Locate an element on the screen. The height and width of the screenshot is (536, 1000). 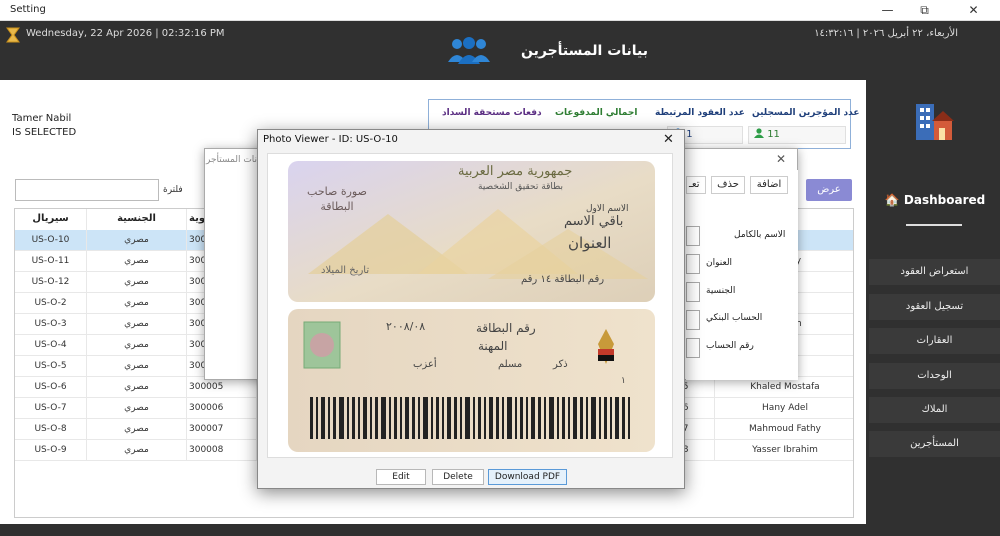
address-label: العنوان is located at coordinates (719, 263).